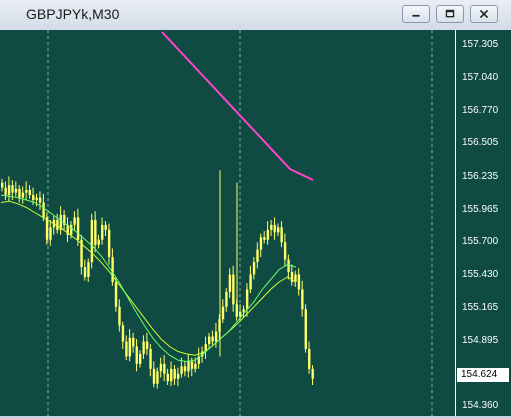 The width and height of the screenshot is (511, 419). I want to click on tick-label: 154.895, so click(480, 340).